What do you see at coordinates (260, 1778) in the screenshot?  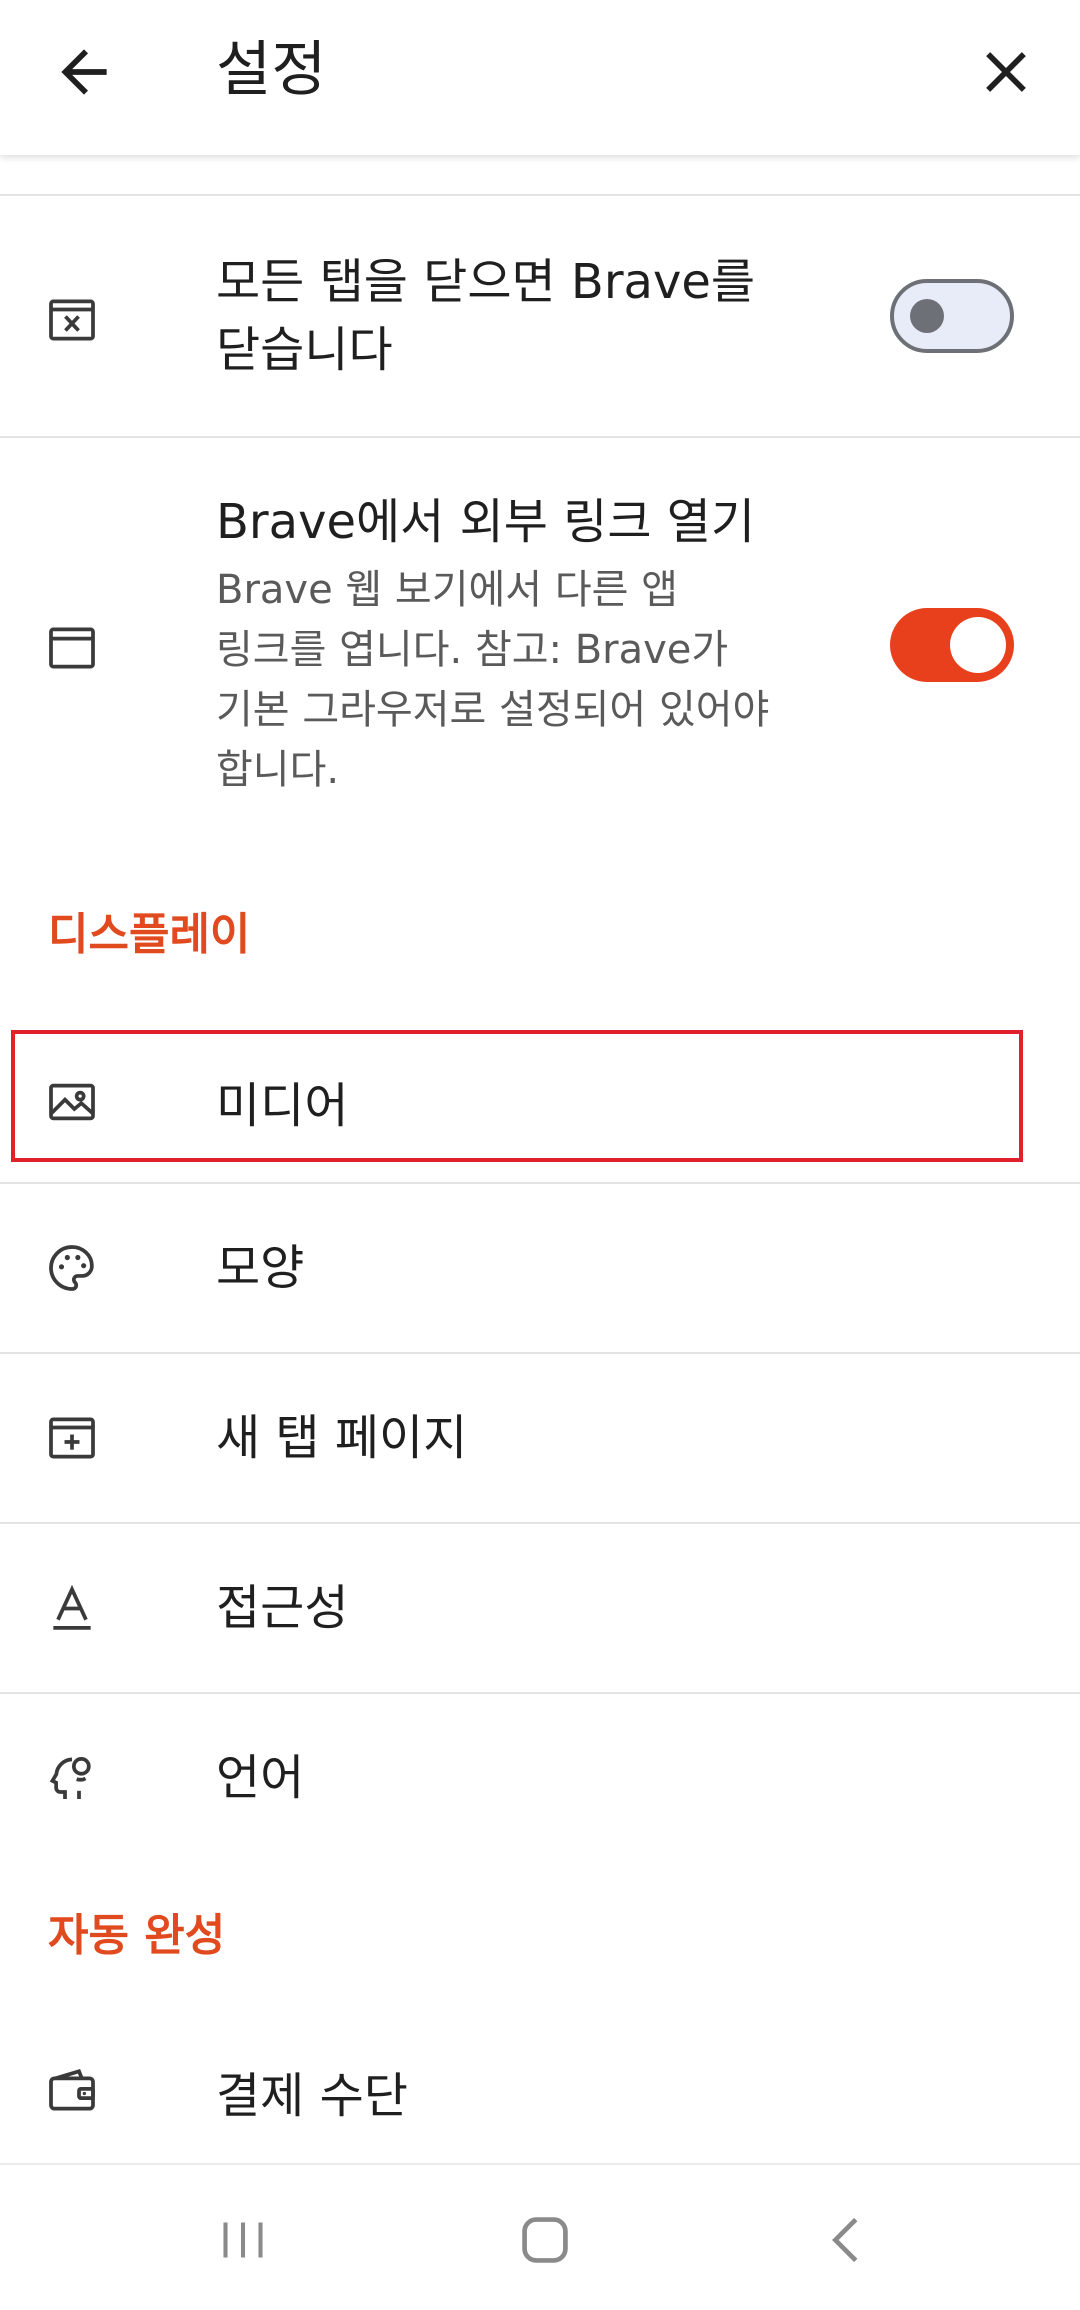 I see `settings-item-label: 언어` at bounding box center [260, 1778].